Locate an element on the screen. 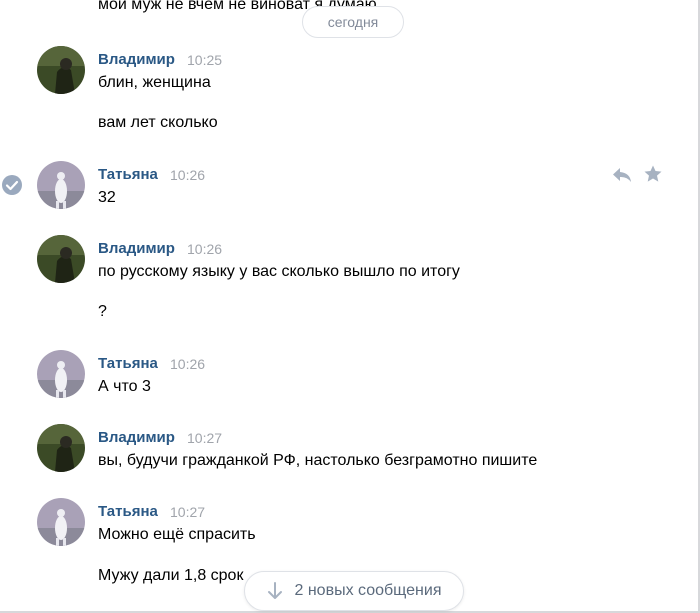 This screenshot has height=613, width=700. message-text: блин, женщина is located at coordinates (154, 82).